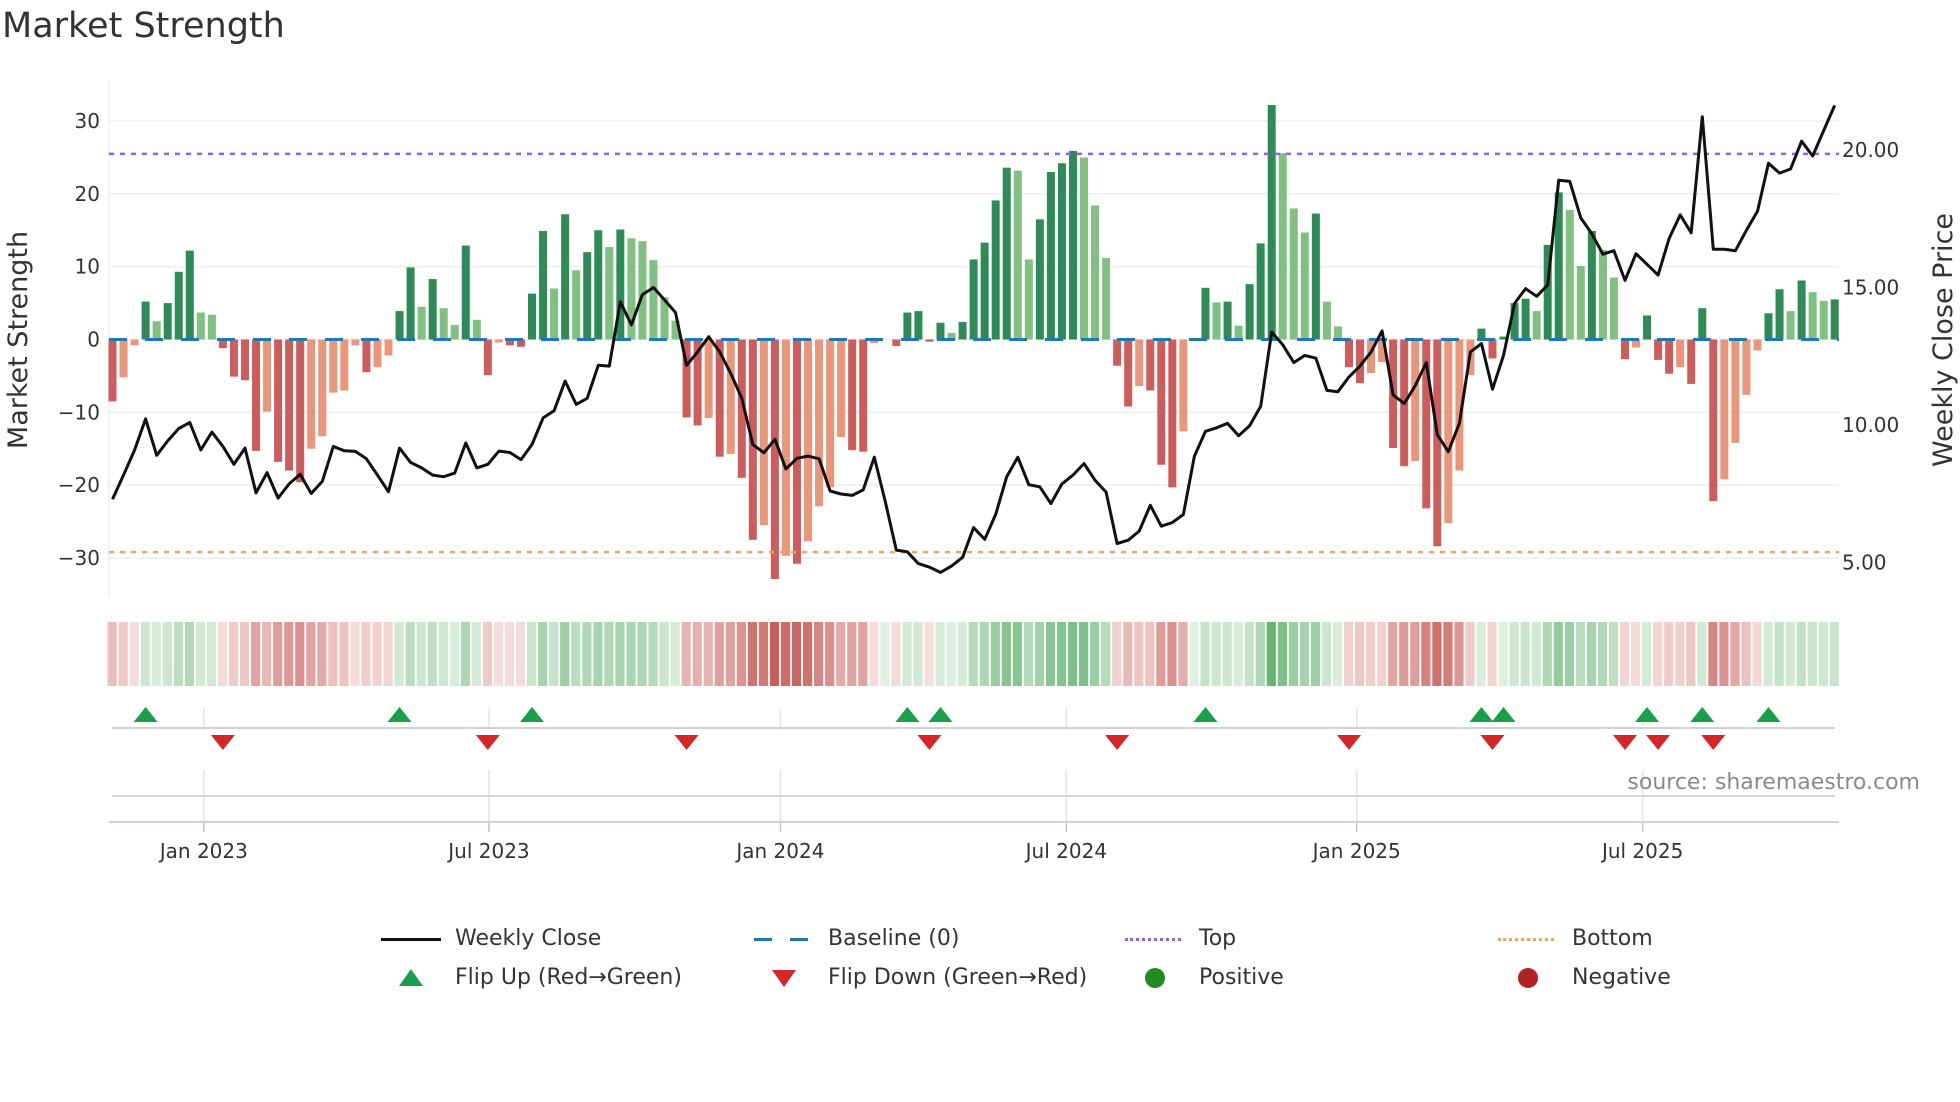  I want to click on legend-label: Baseline (0), so click(894, 938).